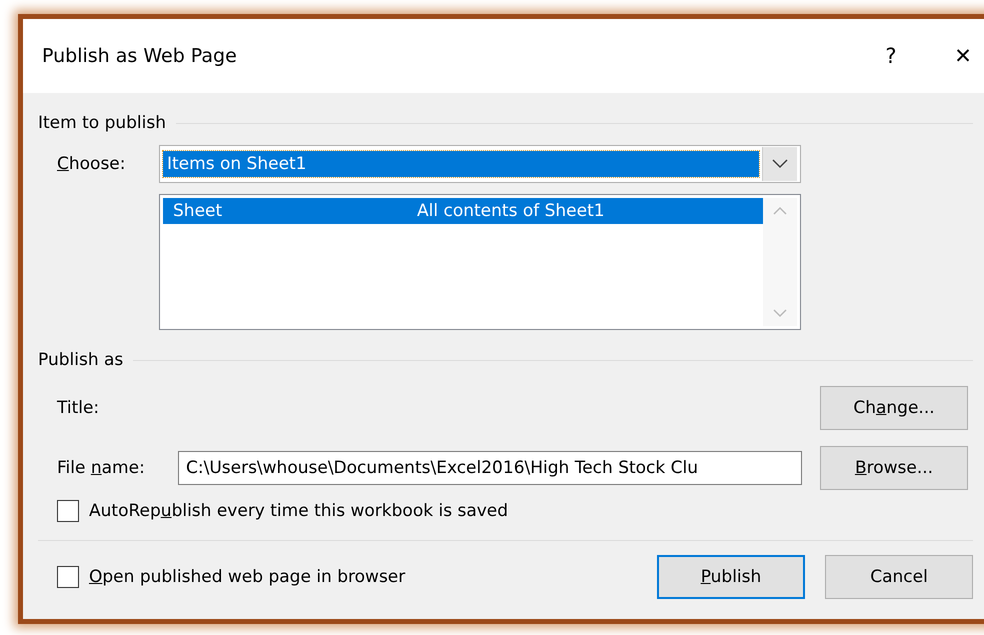 The height and width of the screenshot is (635, 984). I want to click on list-item: Sheet All contents of Sheet1, so click(463, 211).